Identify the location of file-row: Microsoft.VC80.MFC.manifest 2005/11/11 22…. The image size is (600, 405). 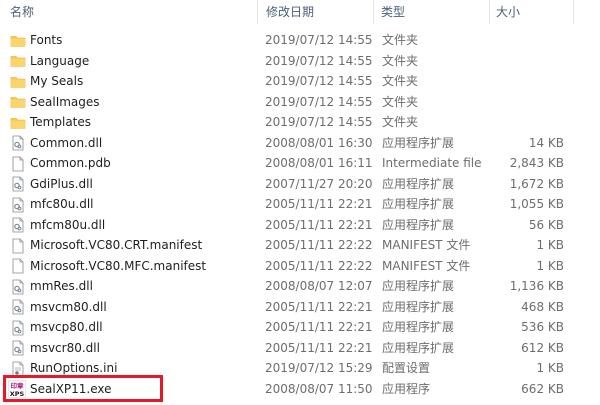
(300, 266).